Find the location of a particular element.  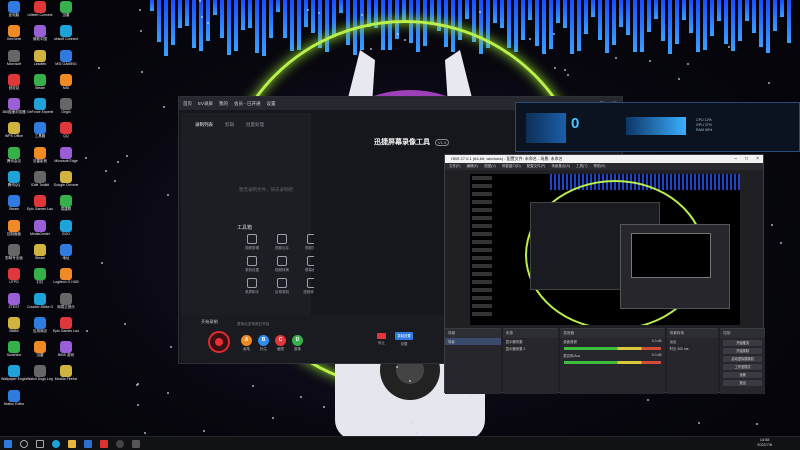

title-tab: 我的 is located at coordinates (223, 104).